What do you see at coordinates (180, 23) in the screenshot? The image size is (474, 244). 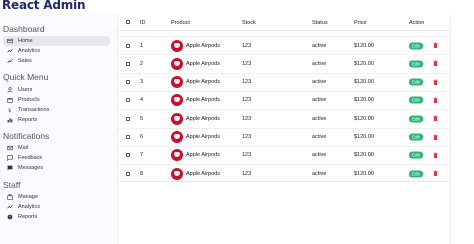 I see `column-header-product: Product` at bounding box center [180, 23].